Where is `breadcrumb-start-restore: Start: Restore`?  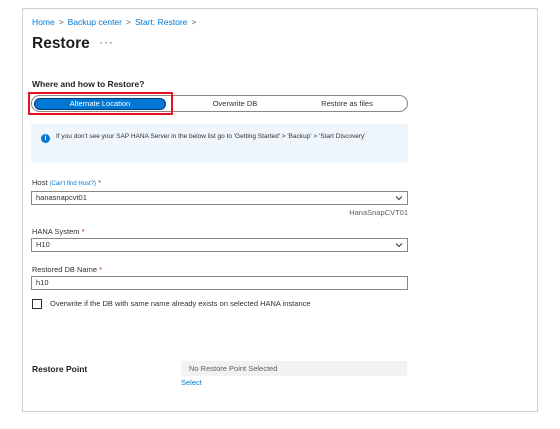
breadcrumb-start-restore: Start: Restore is located at coordinates (161, 22).